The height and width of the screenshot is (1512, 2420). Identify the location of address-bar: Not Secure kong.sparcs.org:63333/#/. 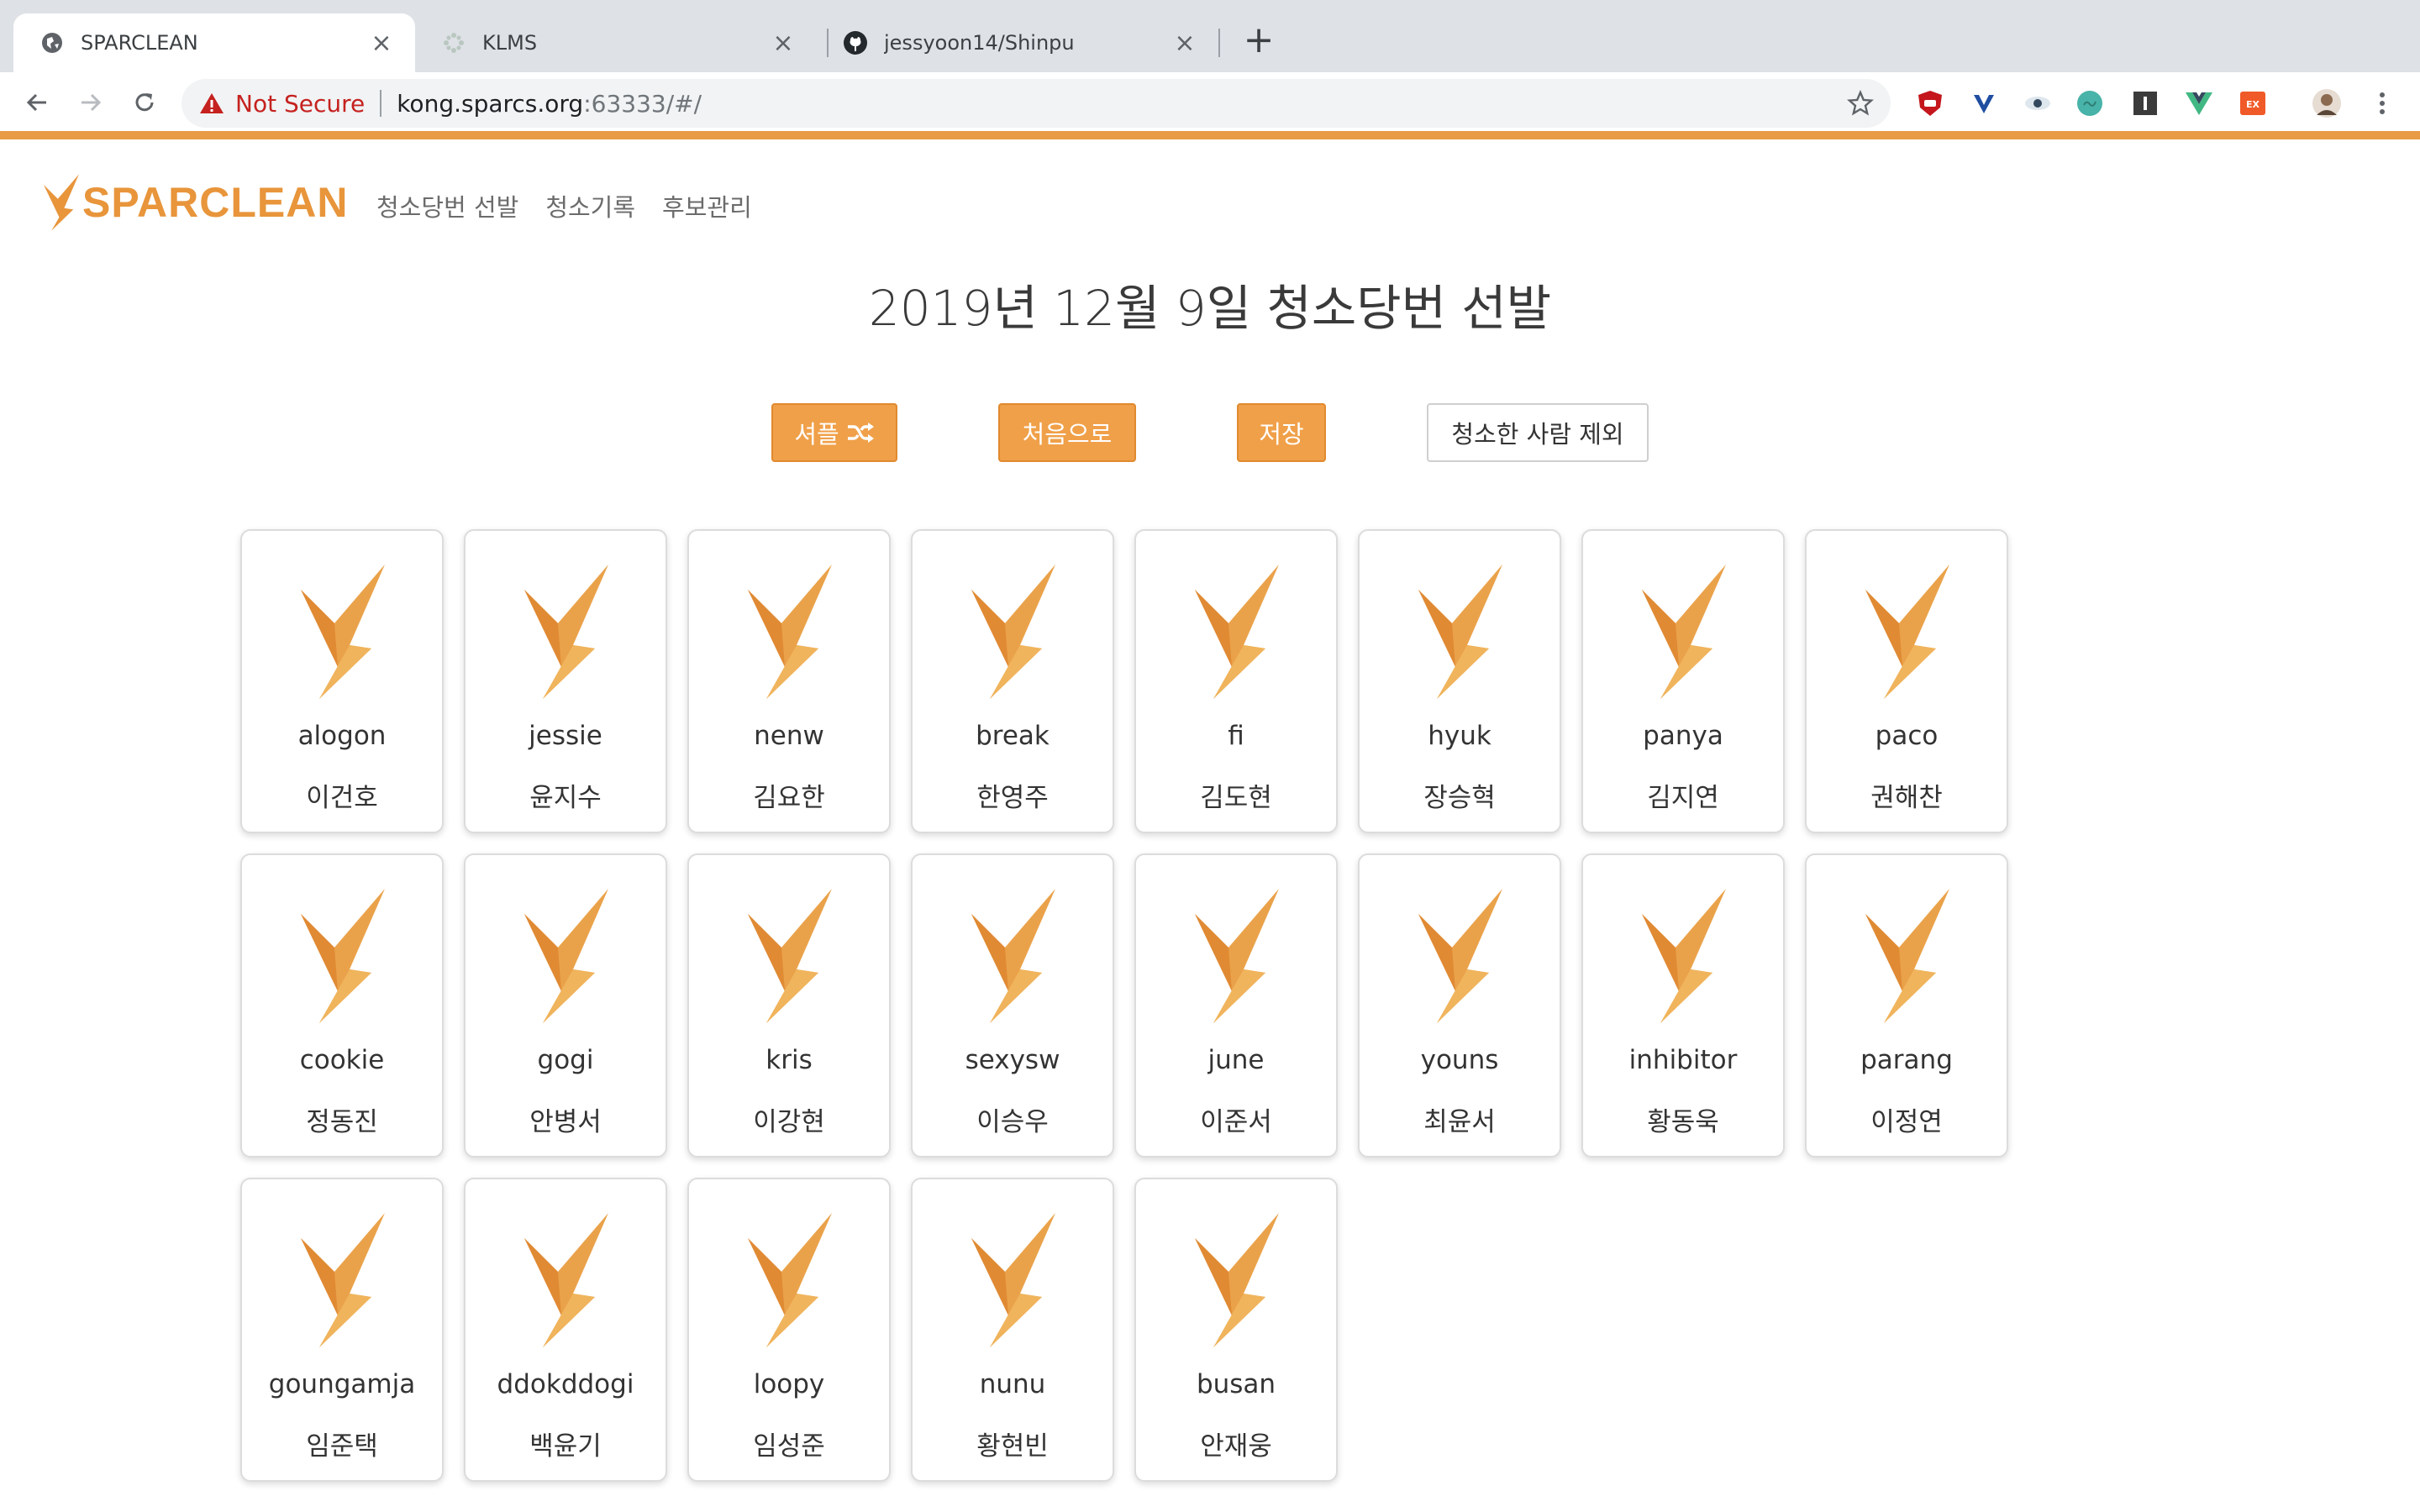
(1036, 103).